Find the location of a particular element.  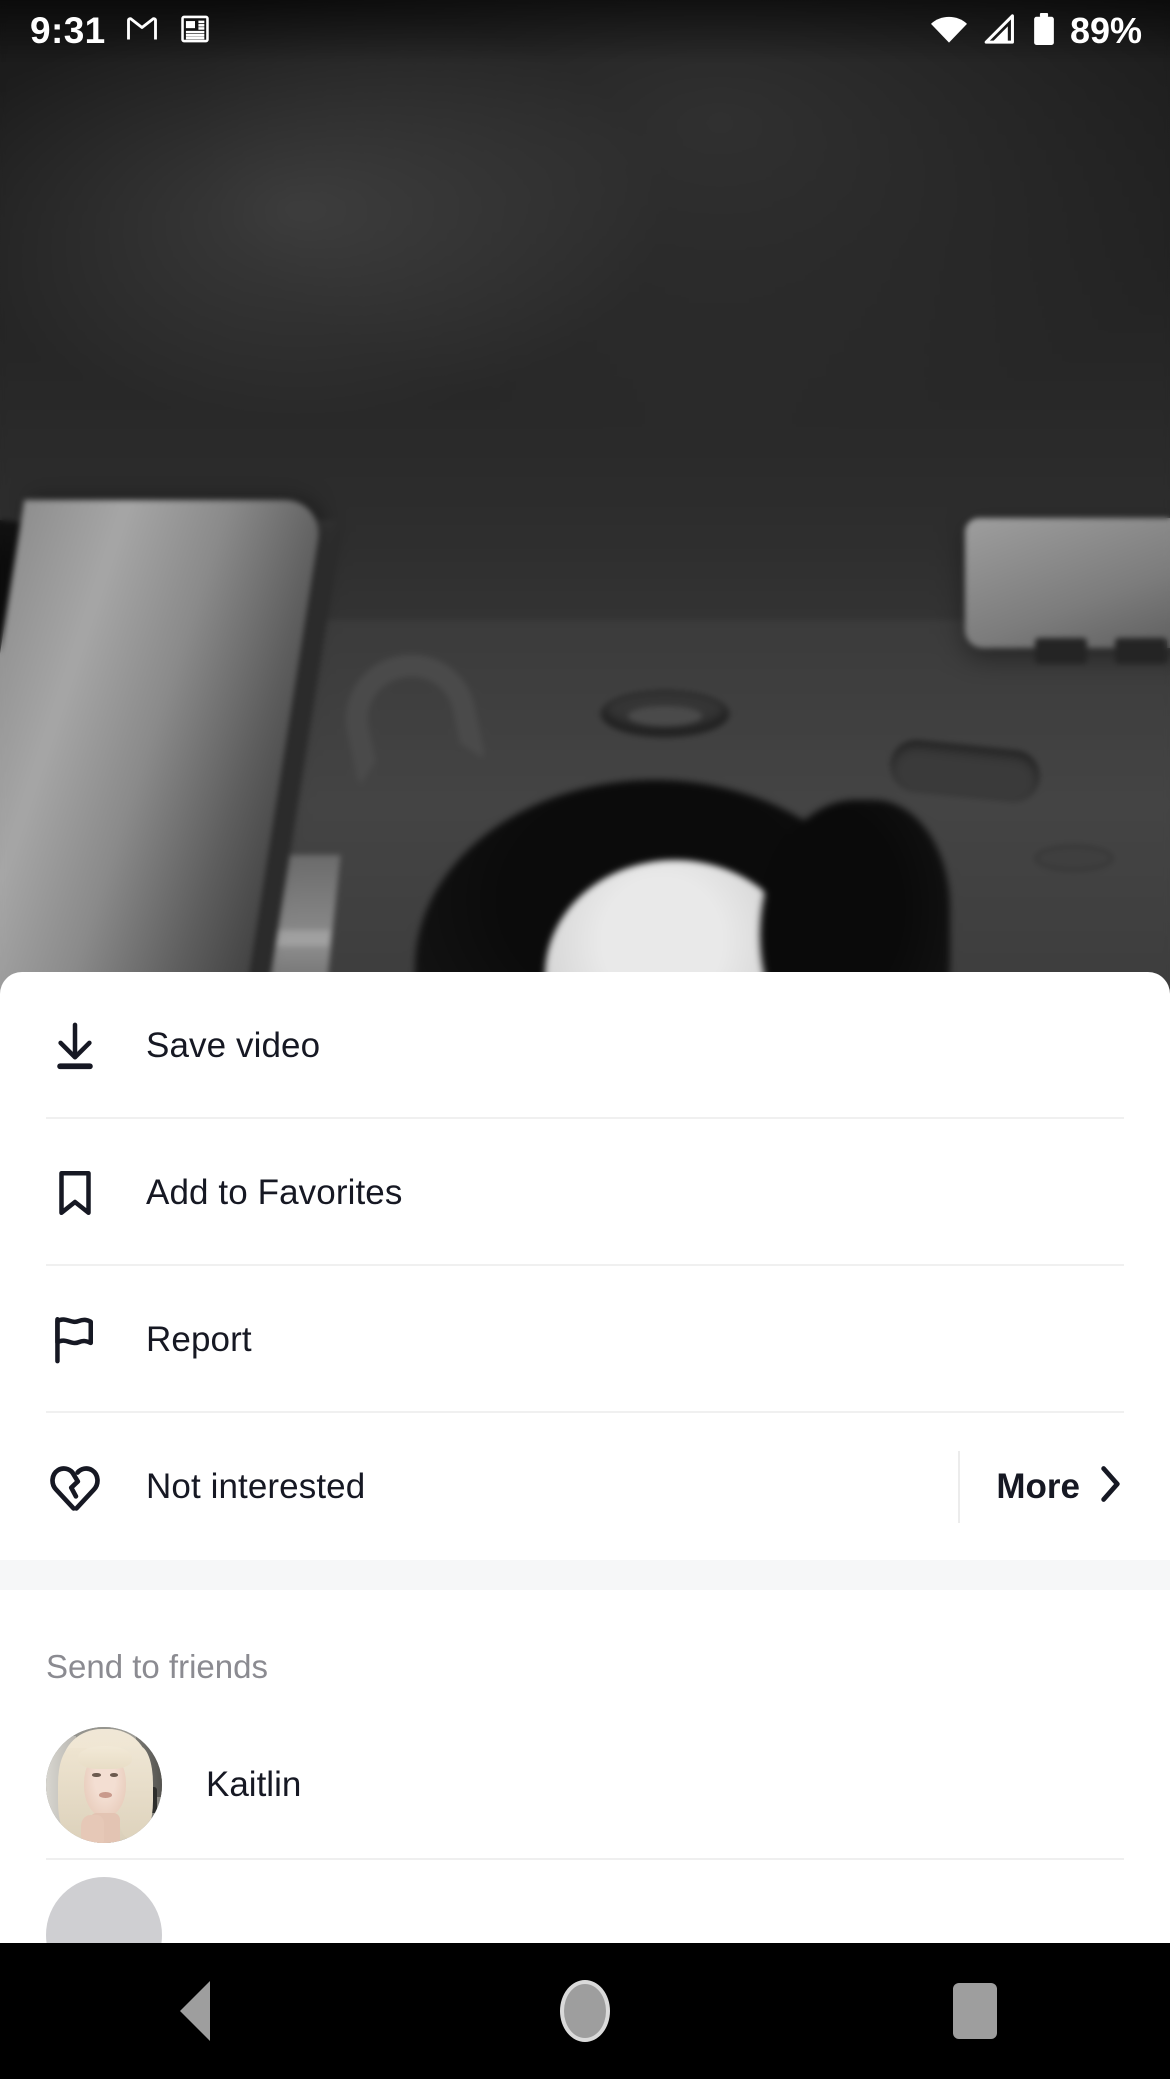

wifi-icon is located at coordinates (949, 31).